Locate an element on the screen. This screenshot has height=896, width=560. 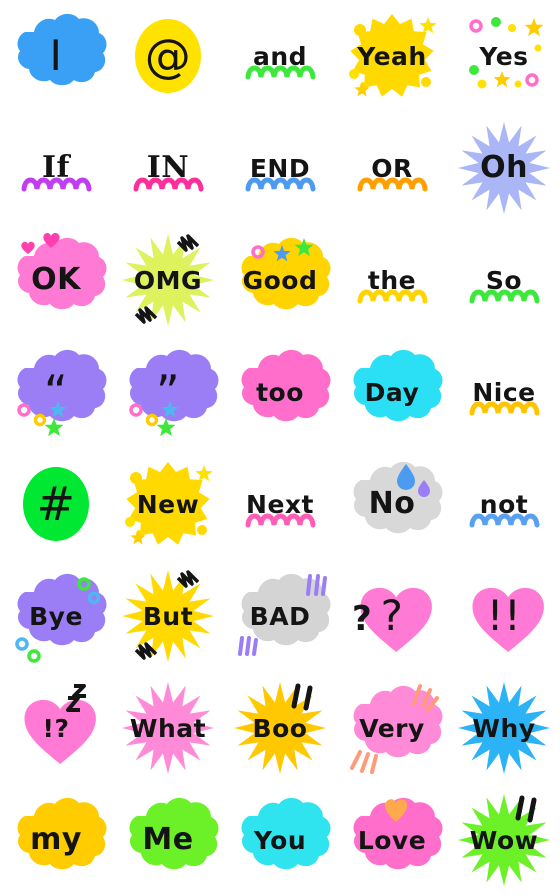
sticker-art-or: OR is located at coordinates (392, 168).